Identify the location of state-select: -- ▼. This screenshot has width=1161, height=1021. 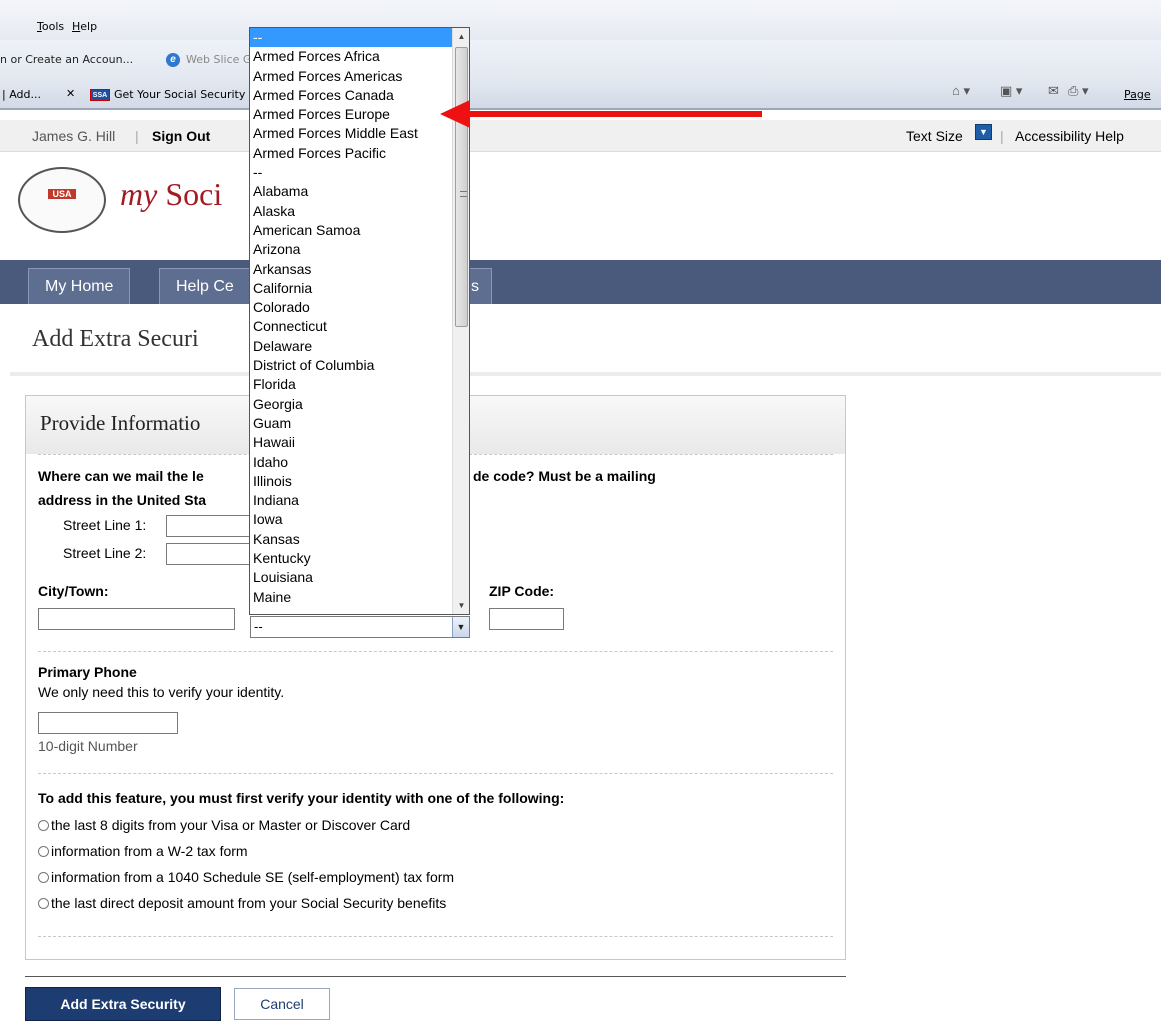
(360, 627).